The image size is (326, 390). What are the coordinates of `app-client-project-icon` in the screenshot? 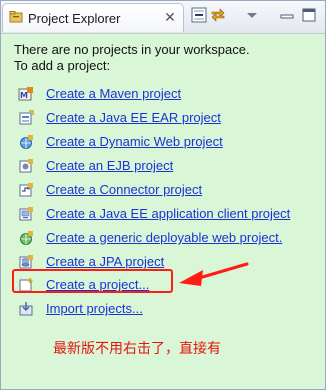 It's located at (26, 214).